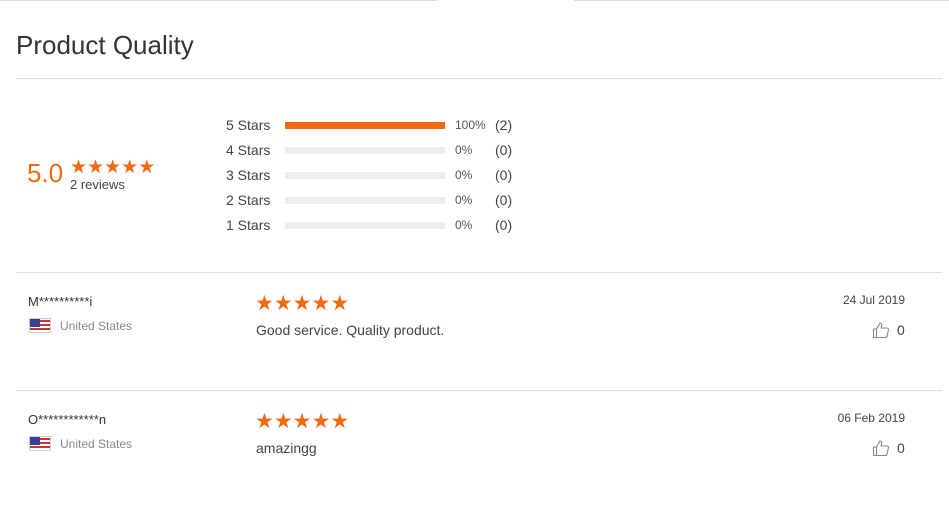 The image size is (949, 508). Describe the element at coordinates (218, 0) in the screenshot. I see `top-divider-left` at that location.